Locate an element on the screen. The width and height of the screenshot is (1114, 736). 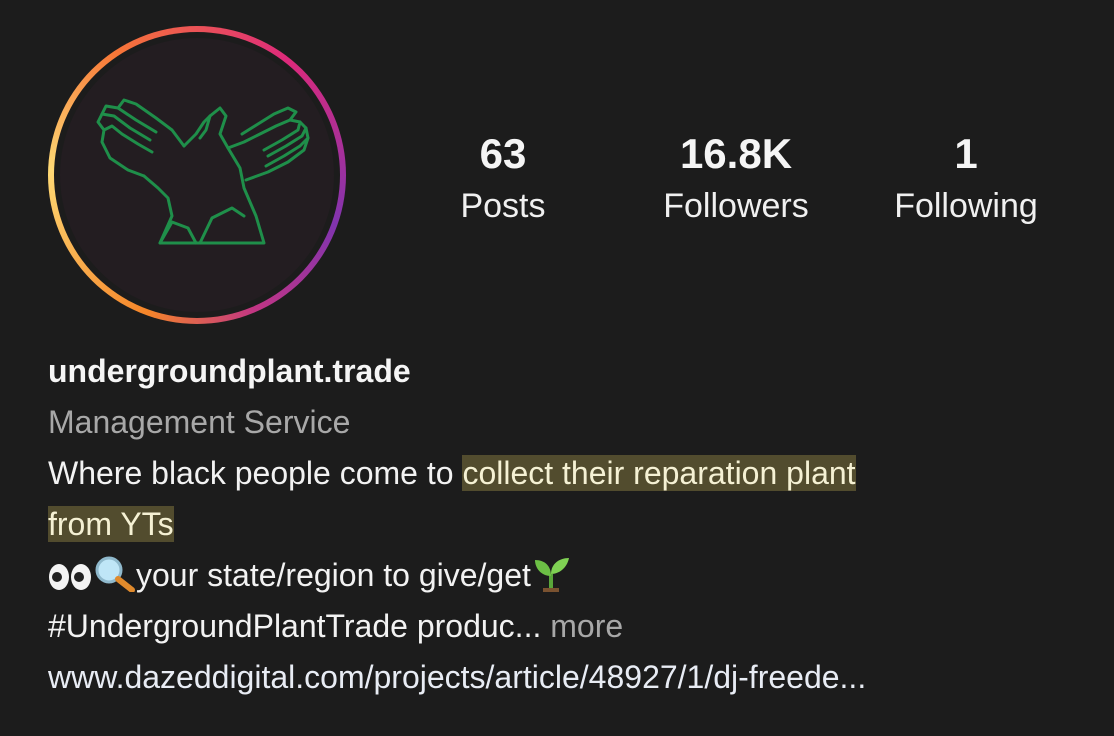
story-ring is located at coordinates (197, 175).